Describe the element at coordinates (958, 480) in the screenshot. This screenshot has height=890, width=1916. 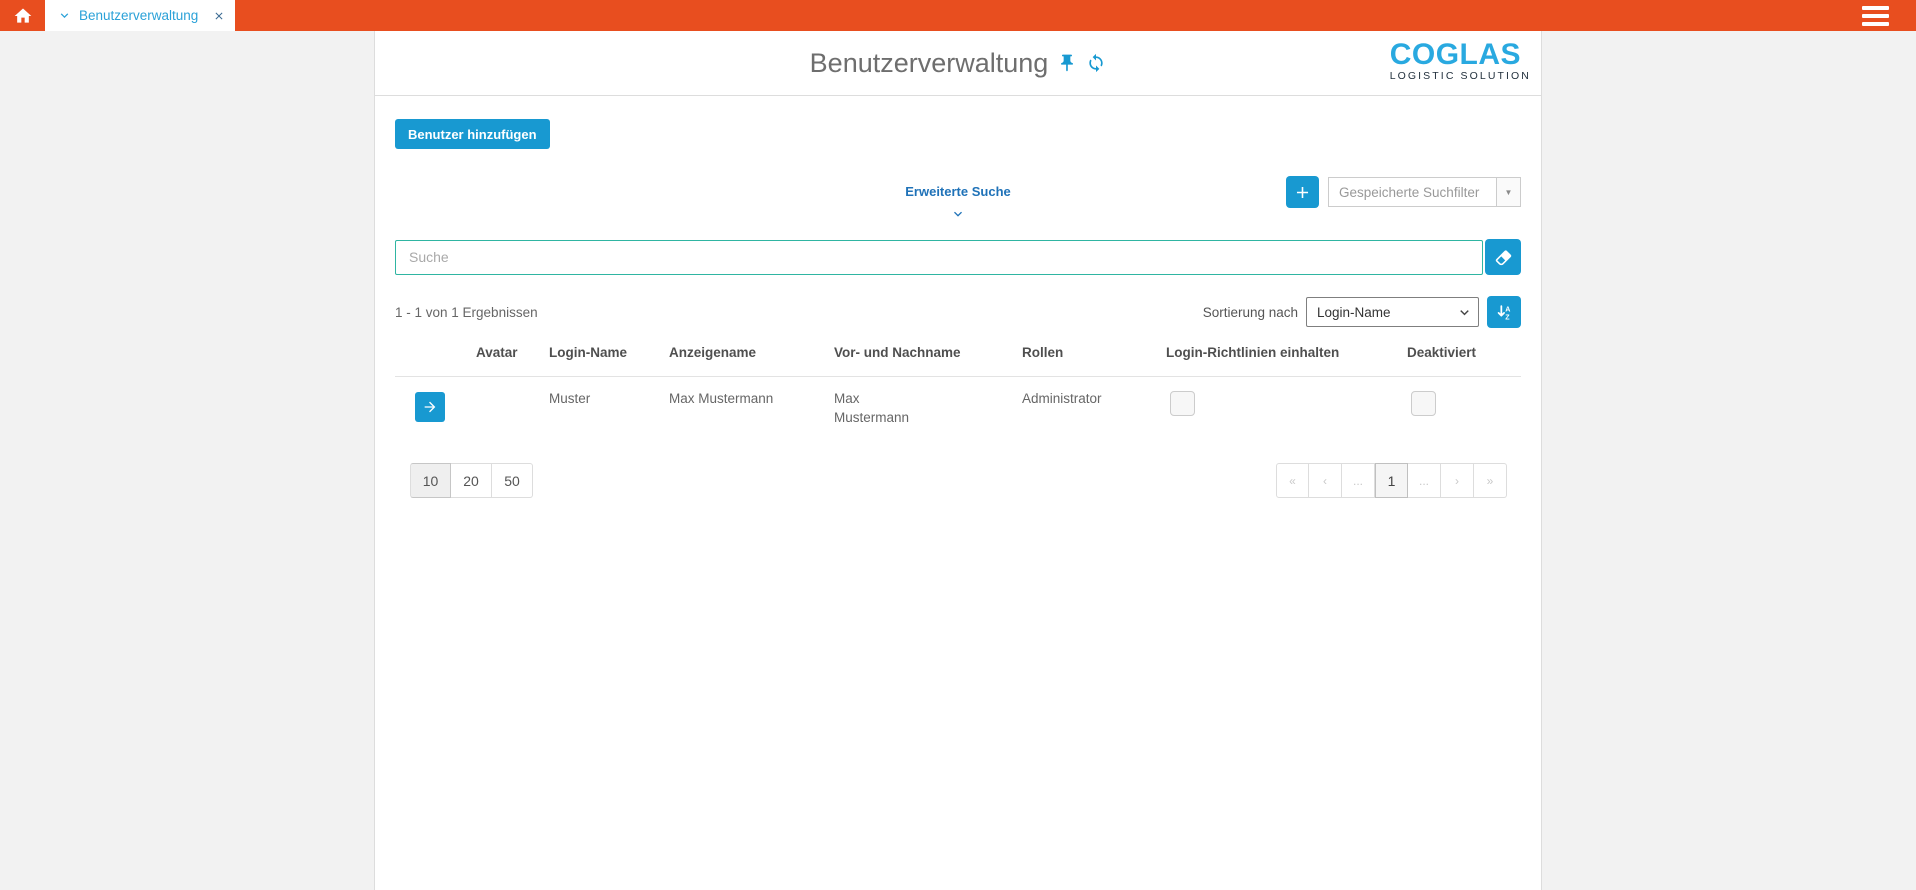
I see `pagination-row: 10 20 50 « ‹ ... 1 ... › »` at that location.